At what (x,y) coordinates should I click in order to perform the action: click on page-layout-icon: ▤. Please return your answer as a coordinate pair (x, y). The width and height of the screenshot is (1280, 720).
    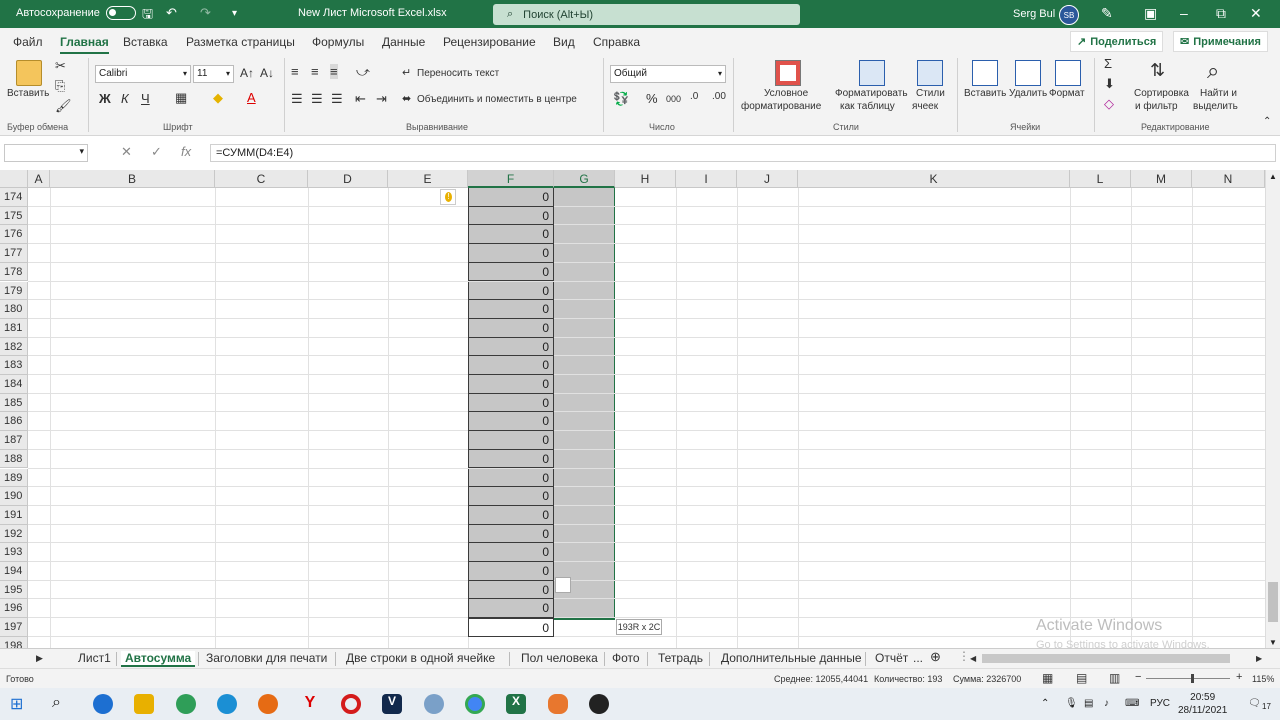
    Looking at the image, I should click on (1081, 678).